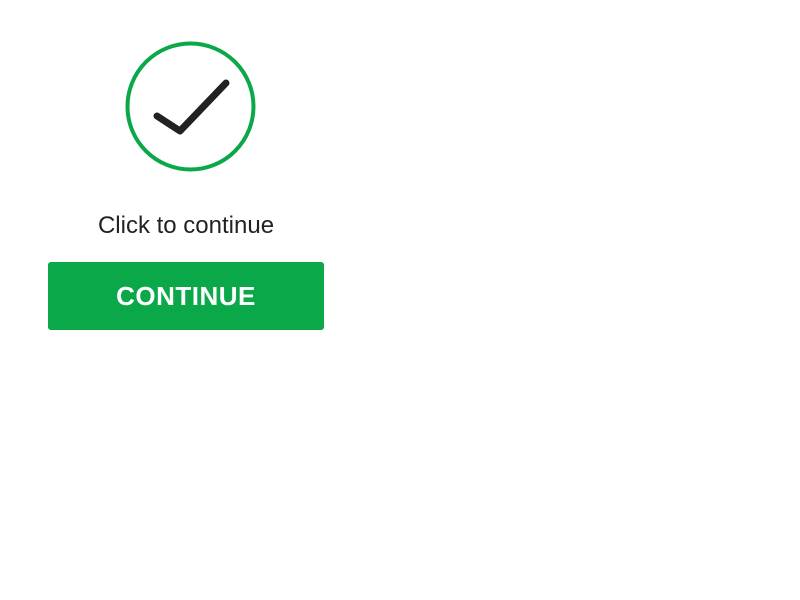  Describe the element at coordinates (190, 106) in the screenshot. I see `check-circle-icon` at that location.